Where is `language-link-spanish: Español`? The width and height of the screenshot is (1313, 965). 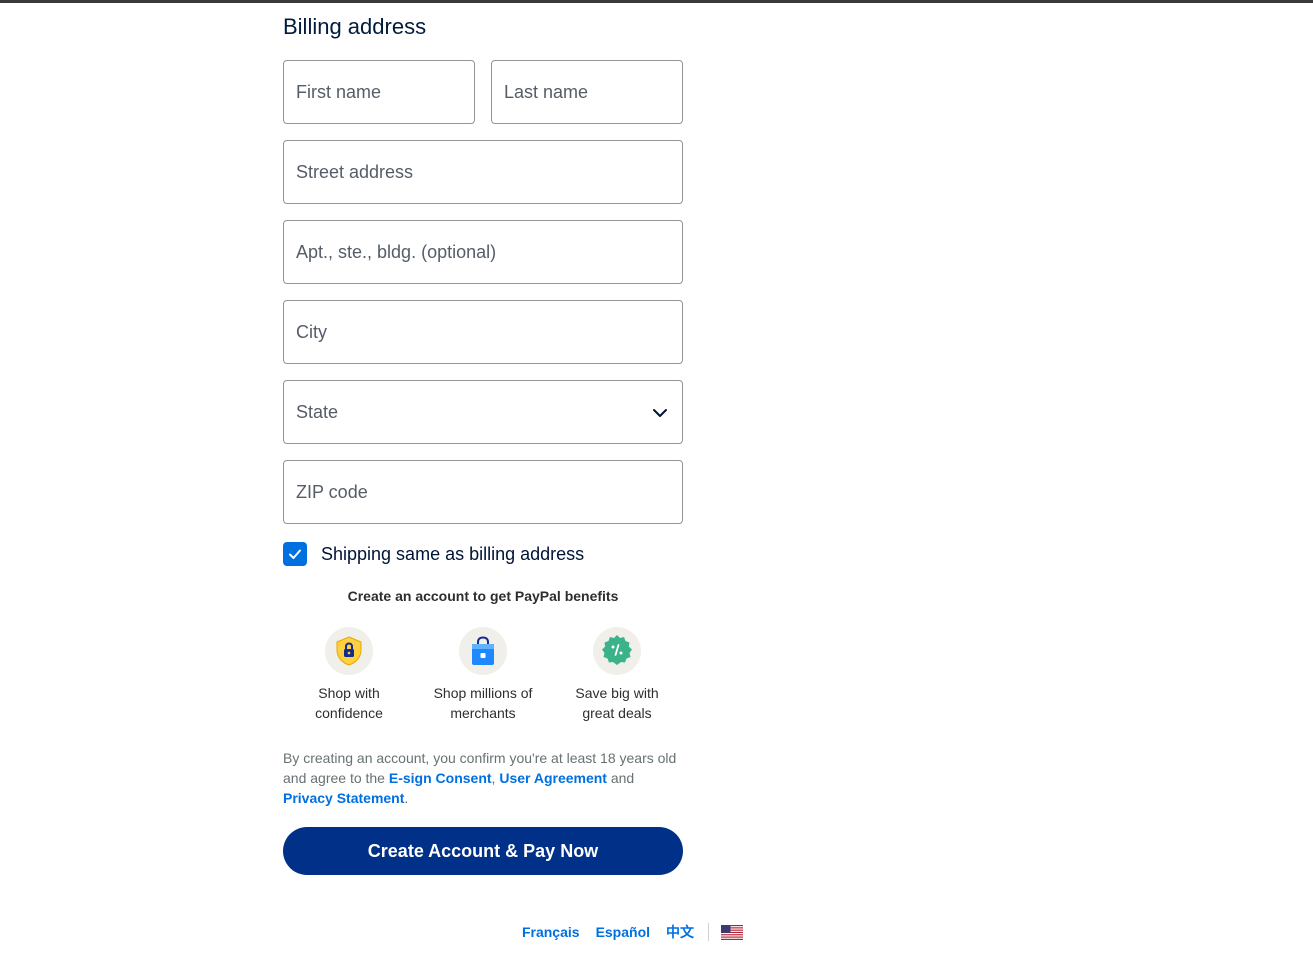 language-link-spanish: Español is located at coordinates (623, 932).